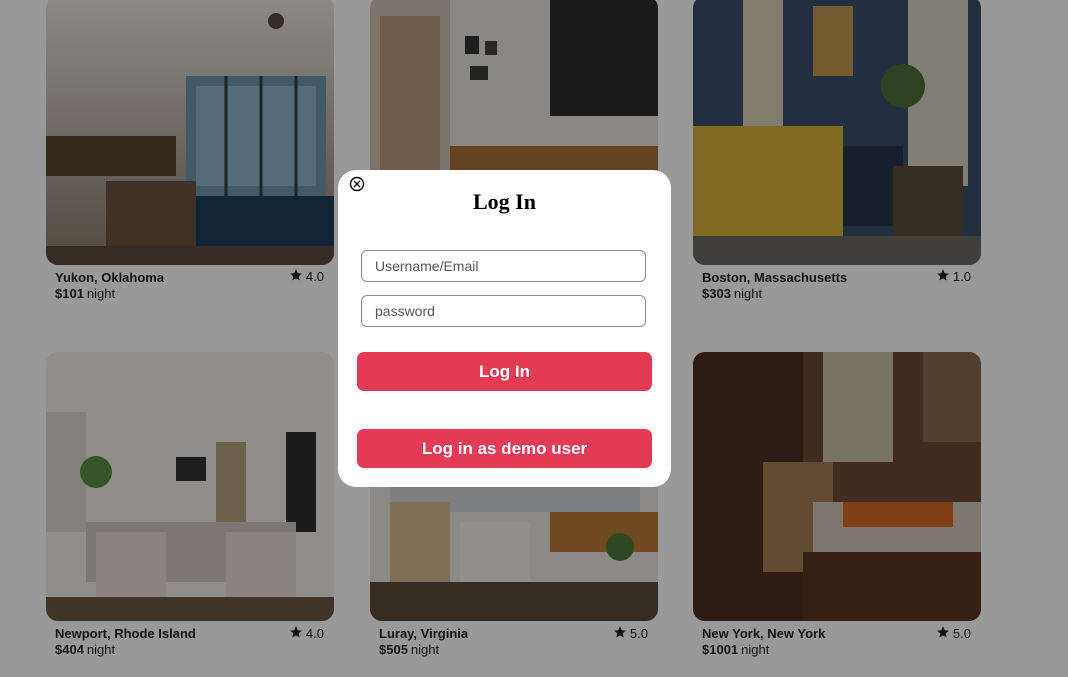  I want to click on password-input, so click(503, 311).